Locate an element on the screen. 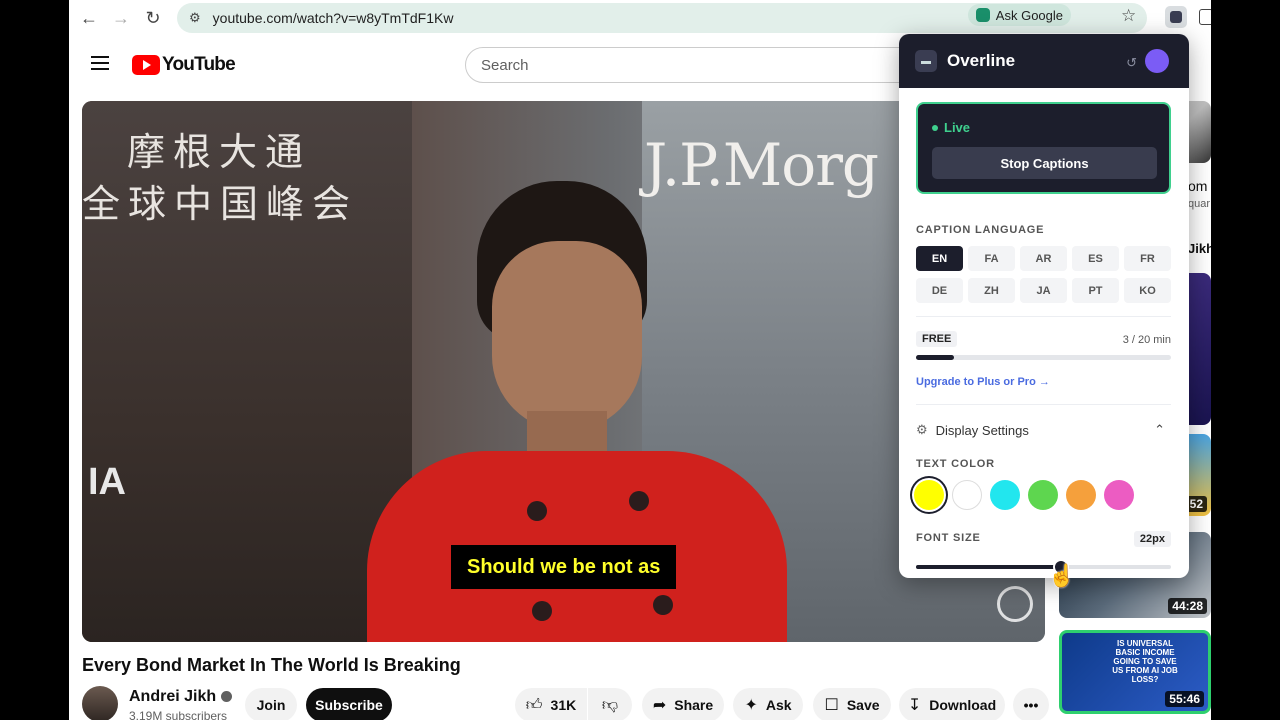  site-settings-icon: ⚙ is located at coordinates (195, 18).